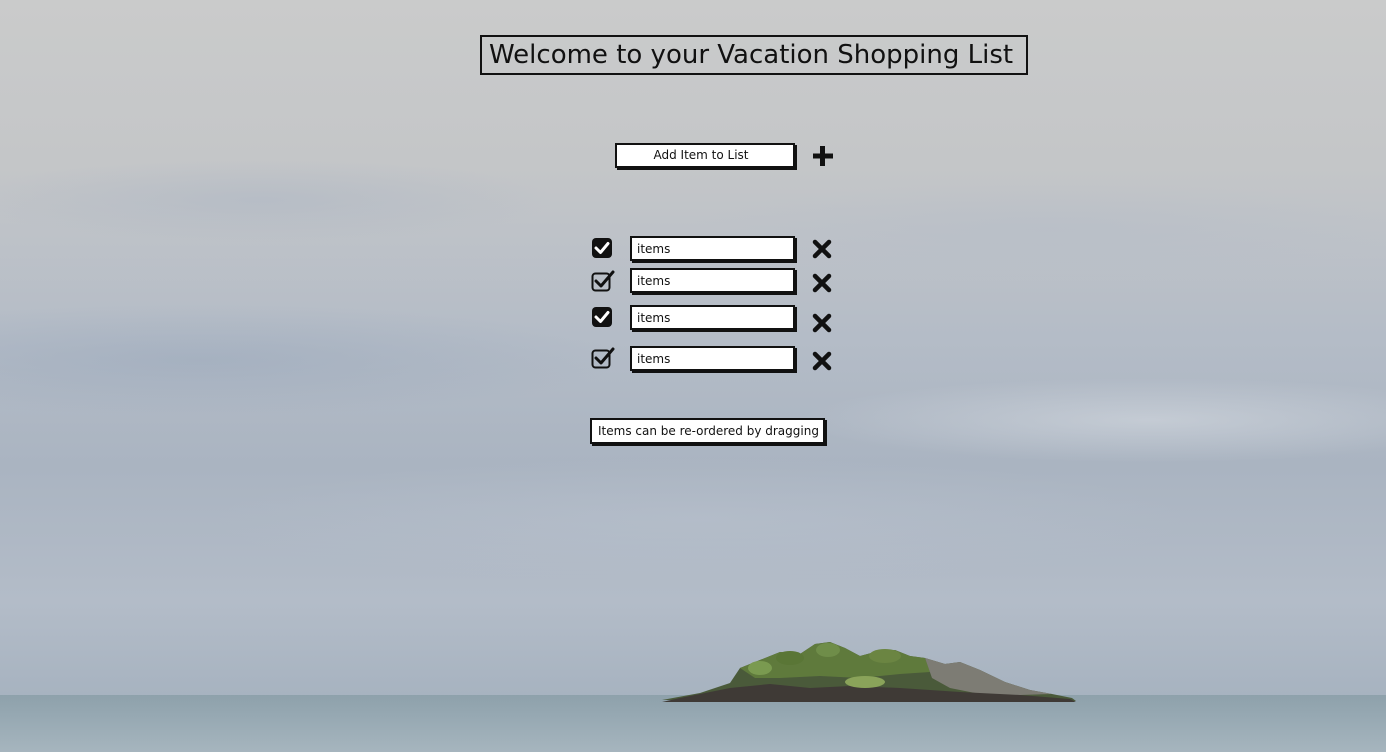  What do you see at coordinates (705, 155) in the screenshot?
I see `add-item-button: Add Item to List` at bounding box center [705, 155].